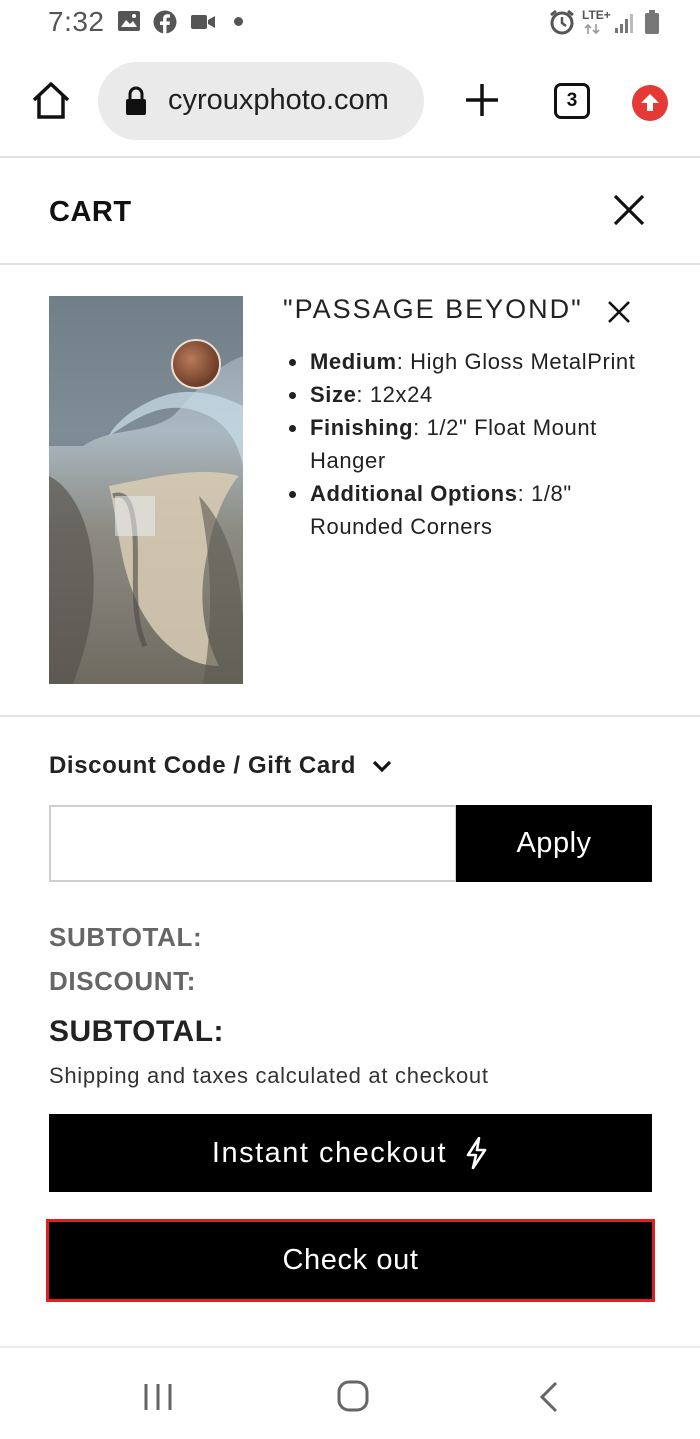 The image size is (700, 1439). I want to click on new-tab-icon, so click(482, 100).